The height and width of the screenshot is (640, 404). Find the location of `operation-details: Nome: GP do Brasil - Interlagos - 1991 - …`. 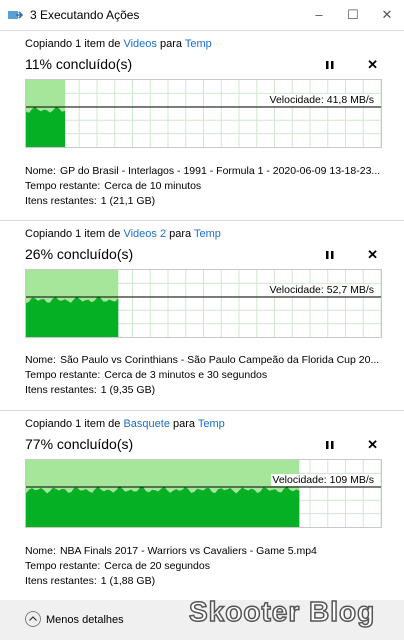

operation-details: Nome: GP do Brasil - Interlagos - 1991 - … is located at coordinates (204, 186).